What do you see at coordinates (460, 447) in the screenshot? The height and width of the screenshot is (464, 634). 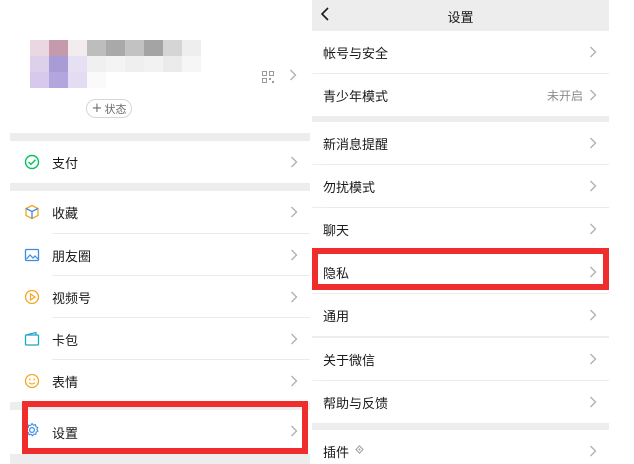 I see `settings-item-plugins: 插件` at bounding box center [460, 447].